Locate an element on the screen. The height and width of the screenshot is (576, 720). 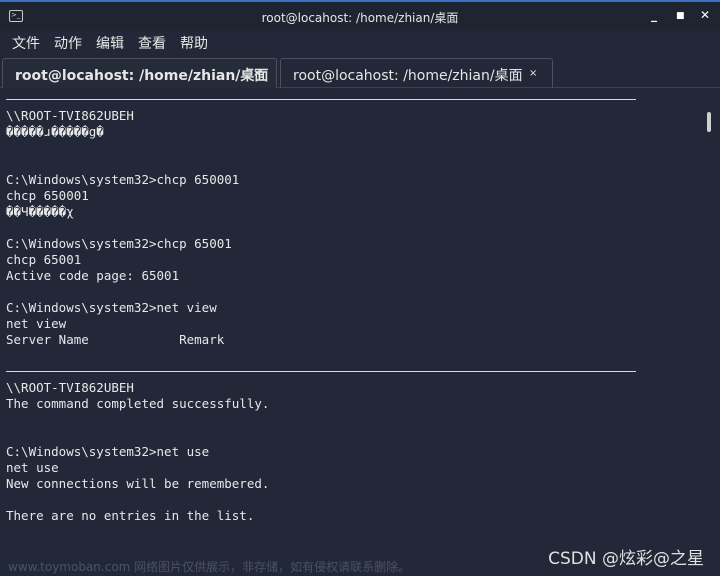
terminal-line: C:\Windows\system32>chcp 65001 is located at coordinates (119, 243).